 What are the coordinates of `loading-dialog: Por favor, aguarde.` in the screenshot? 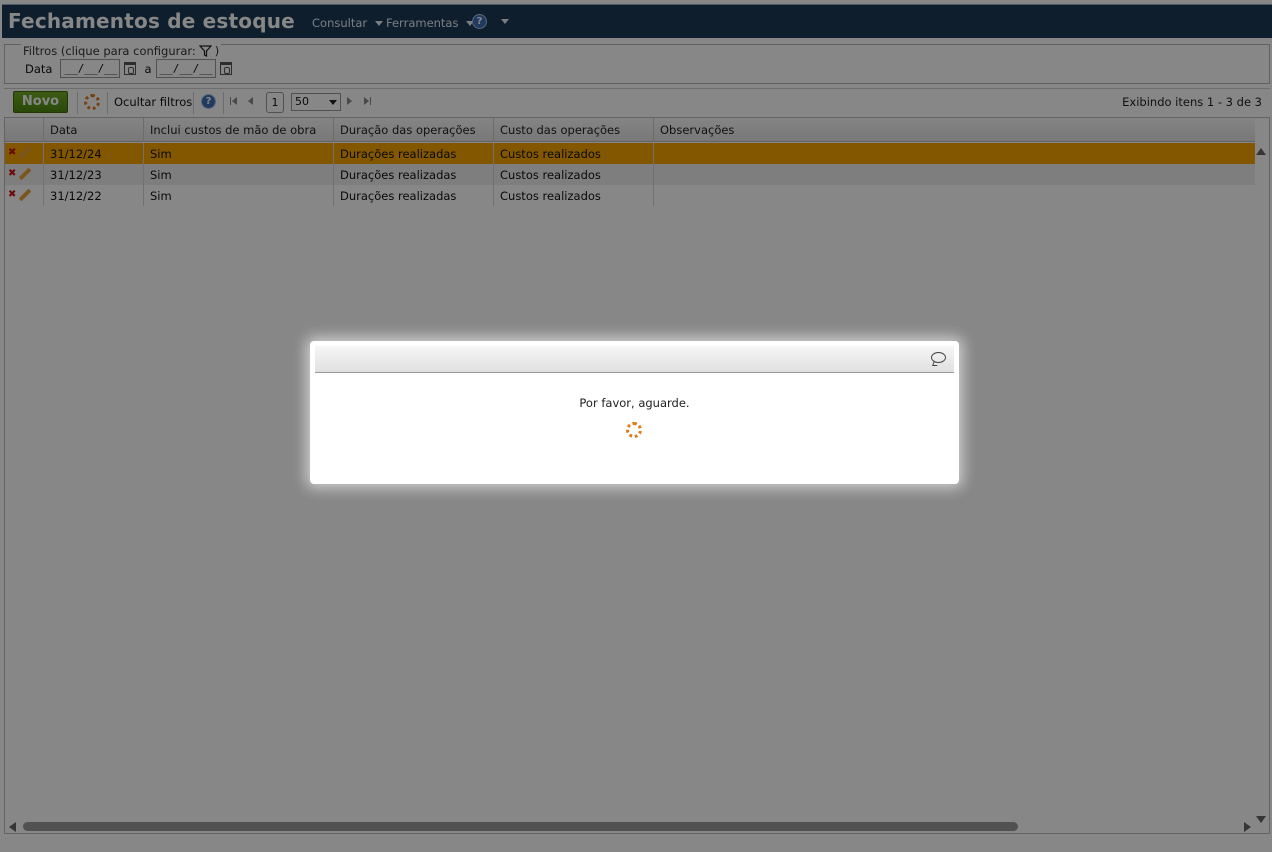 It's located at (634, 412).